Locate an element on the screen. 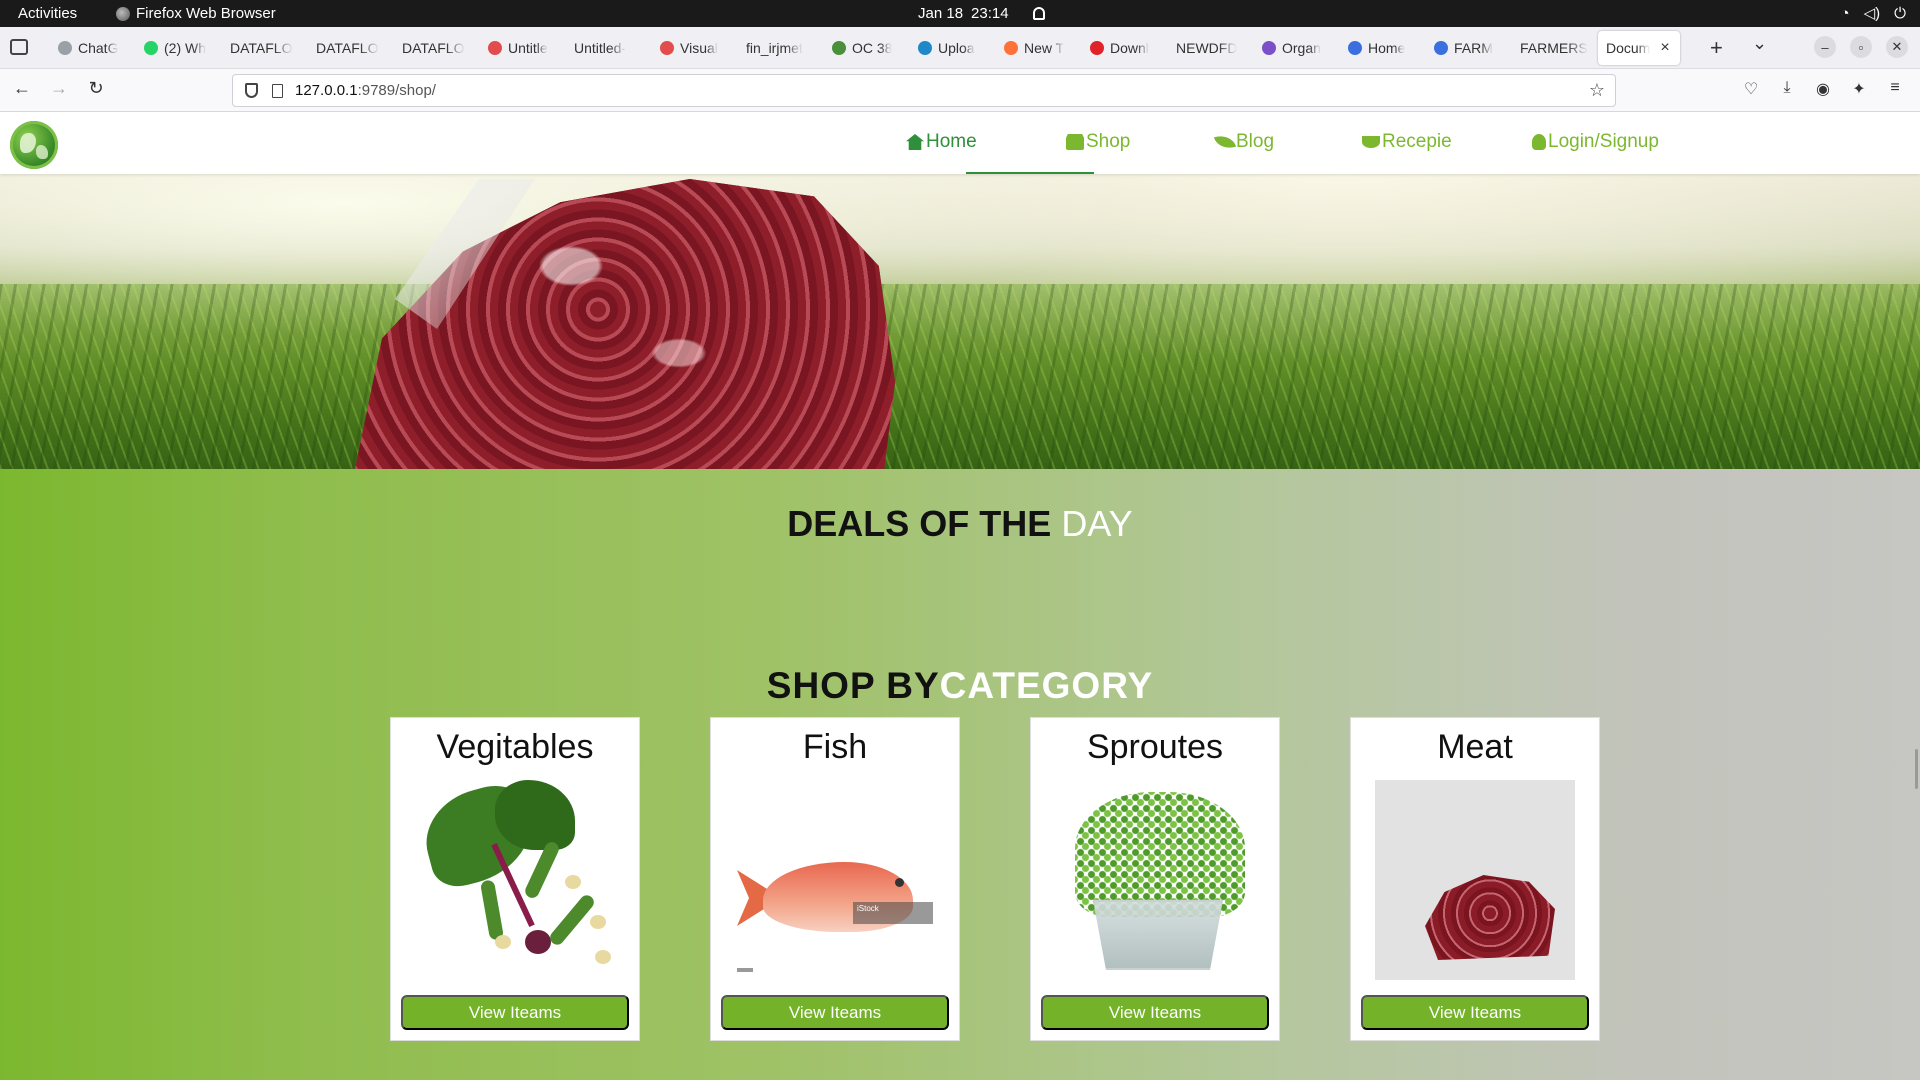 The height and width of the screenshot is (1080, 1920). shop-by-text: SHOP BY is located at coordinates (853, 685).